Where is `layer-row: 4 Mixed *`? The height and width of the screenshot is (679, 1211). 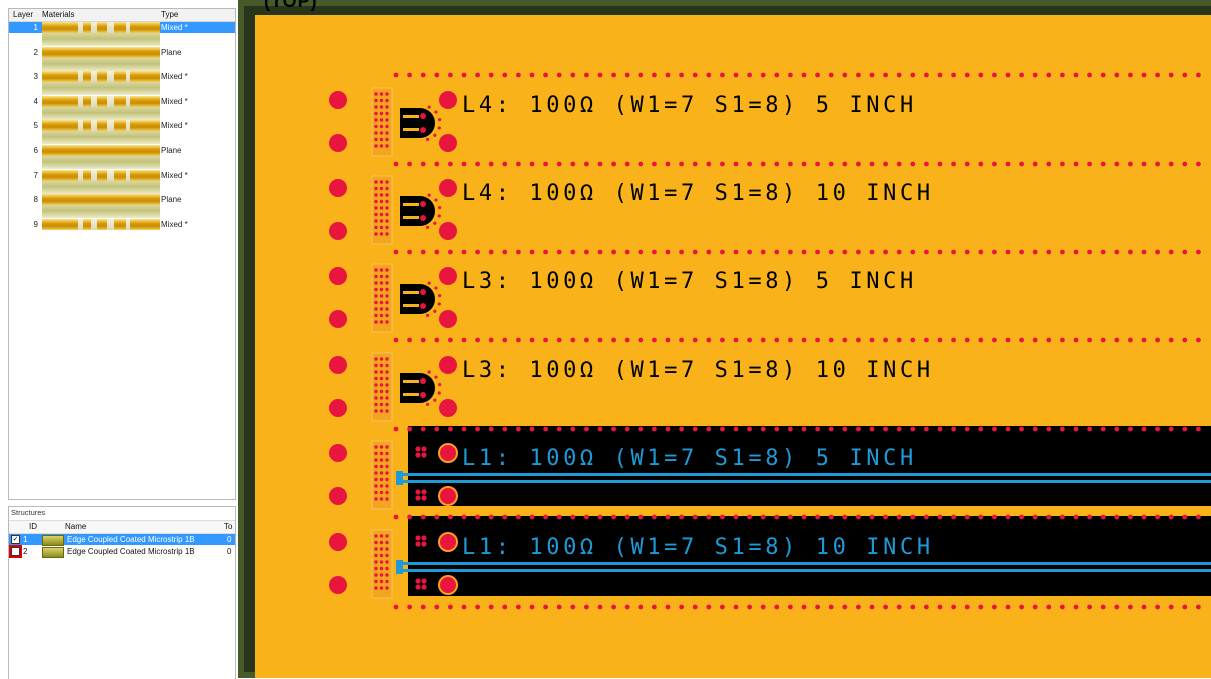
layer-row: 4 Mixed * is located at coordinates (122, 108).